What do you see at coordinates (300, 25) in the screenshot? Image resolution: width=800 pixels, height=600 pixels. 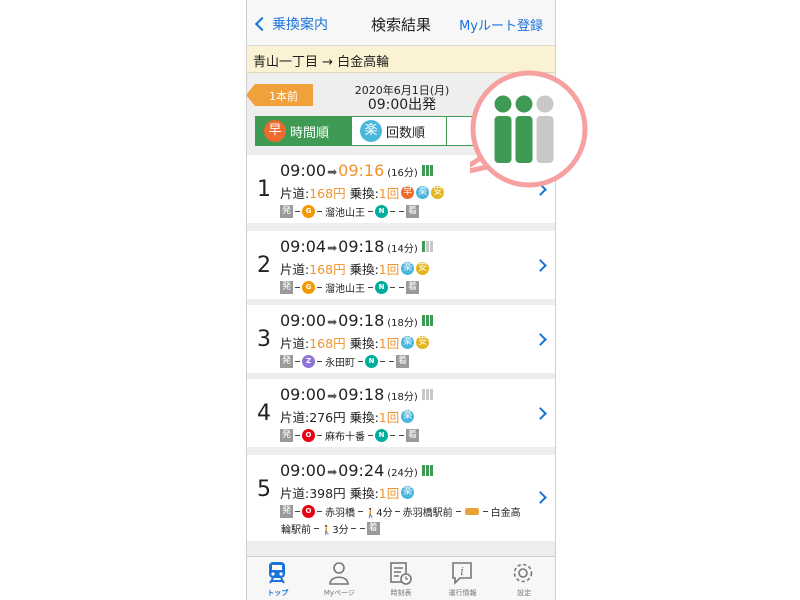 I see `back-button-label: 乗換案内` at bounding box center [300, 25].